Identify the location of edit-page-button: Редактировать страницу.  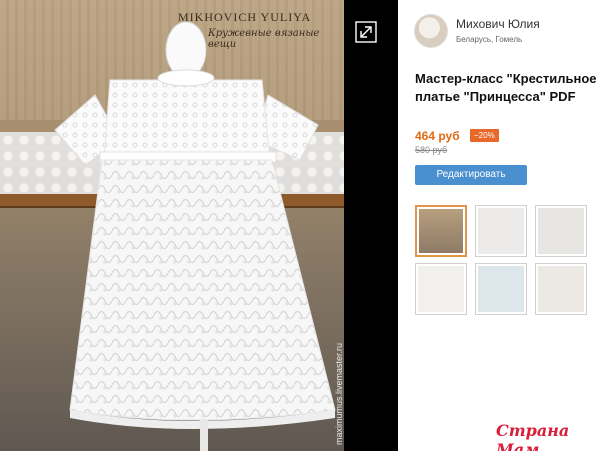
(471, 182).